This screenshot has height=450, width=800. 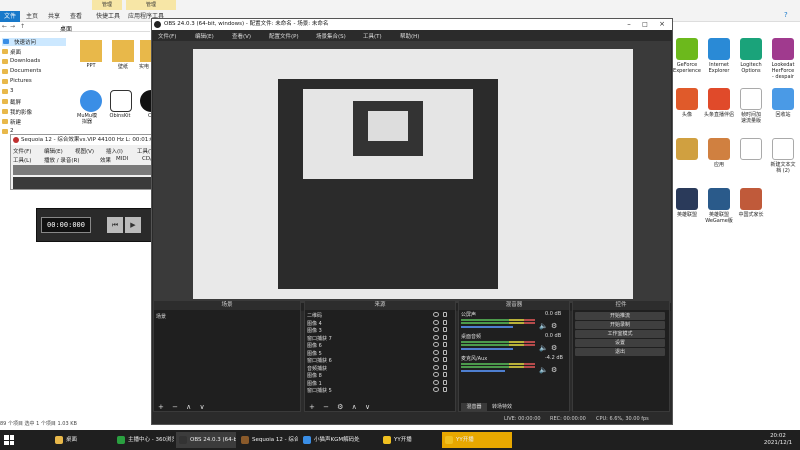 What do you see at coordinates (319, 360) in the screenshot?
I see `source-item: 窗口捕获 6` at bounding box center [319, 360].